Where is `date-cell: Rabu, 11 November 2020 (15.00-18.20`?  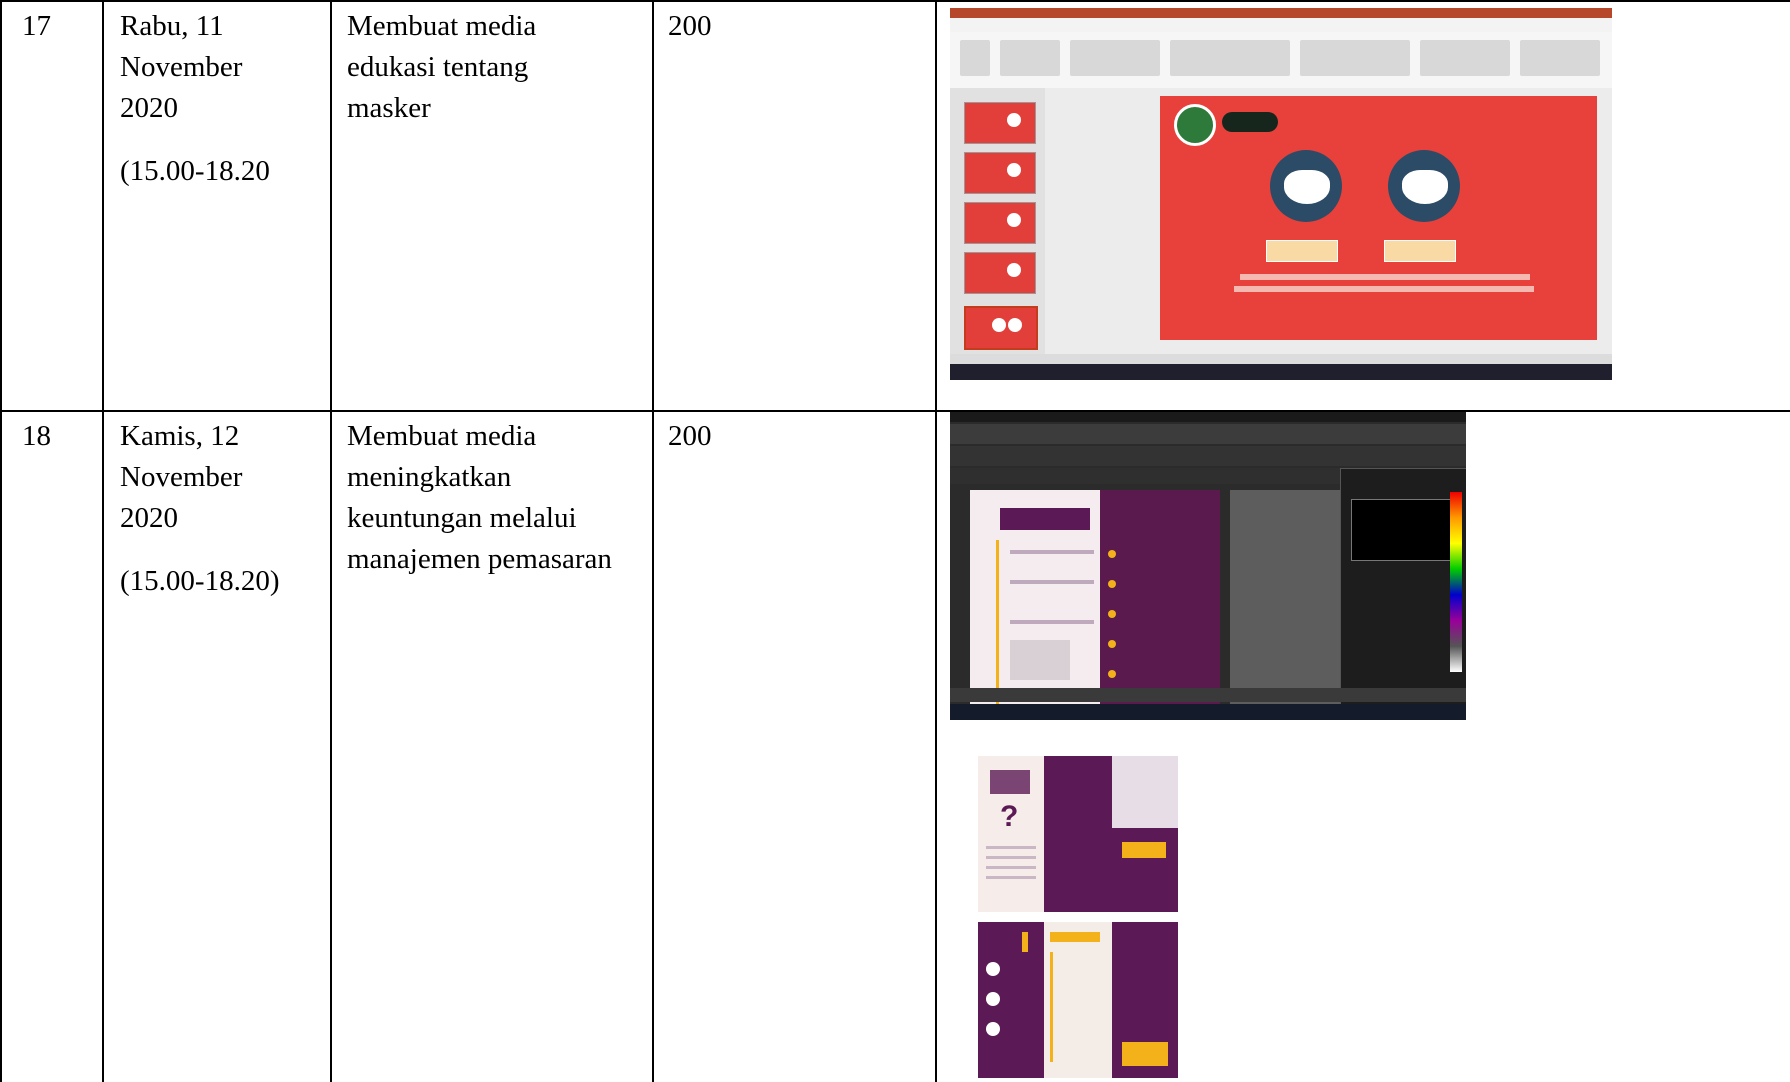
date-cell: Rabu, 11 November 2020 (15.00-18.20 is located at coordinates (195, 99).